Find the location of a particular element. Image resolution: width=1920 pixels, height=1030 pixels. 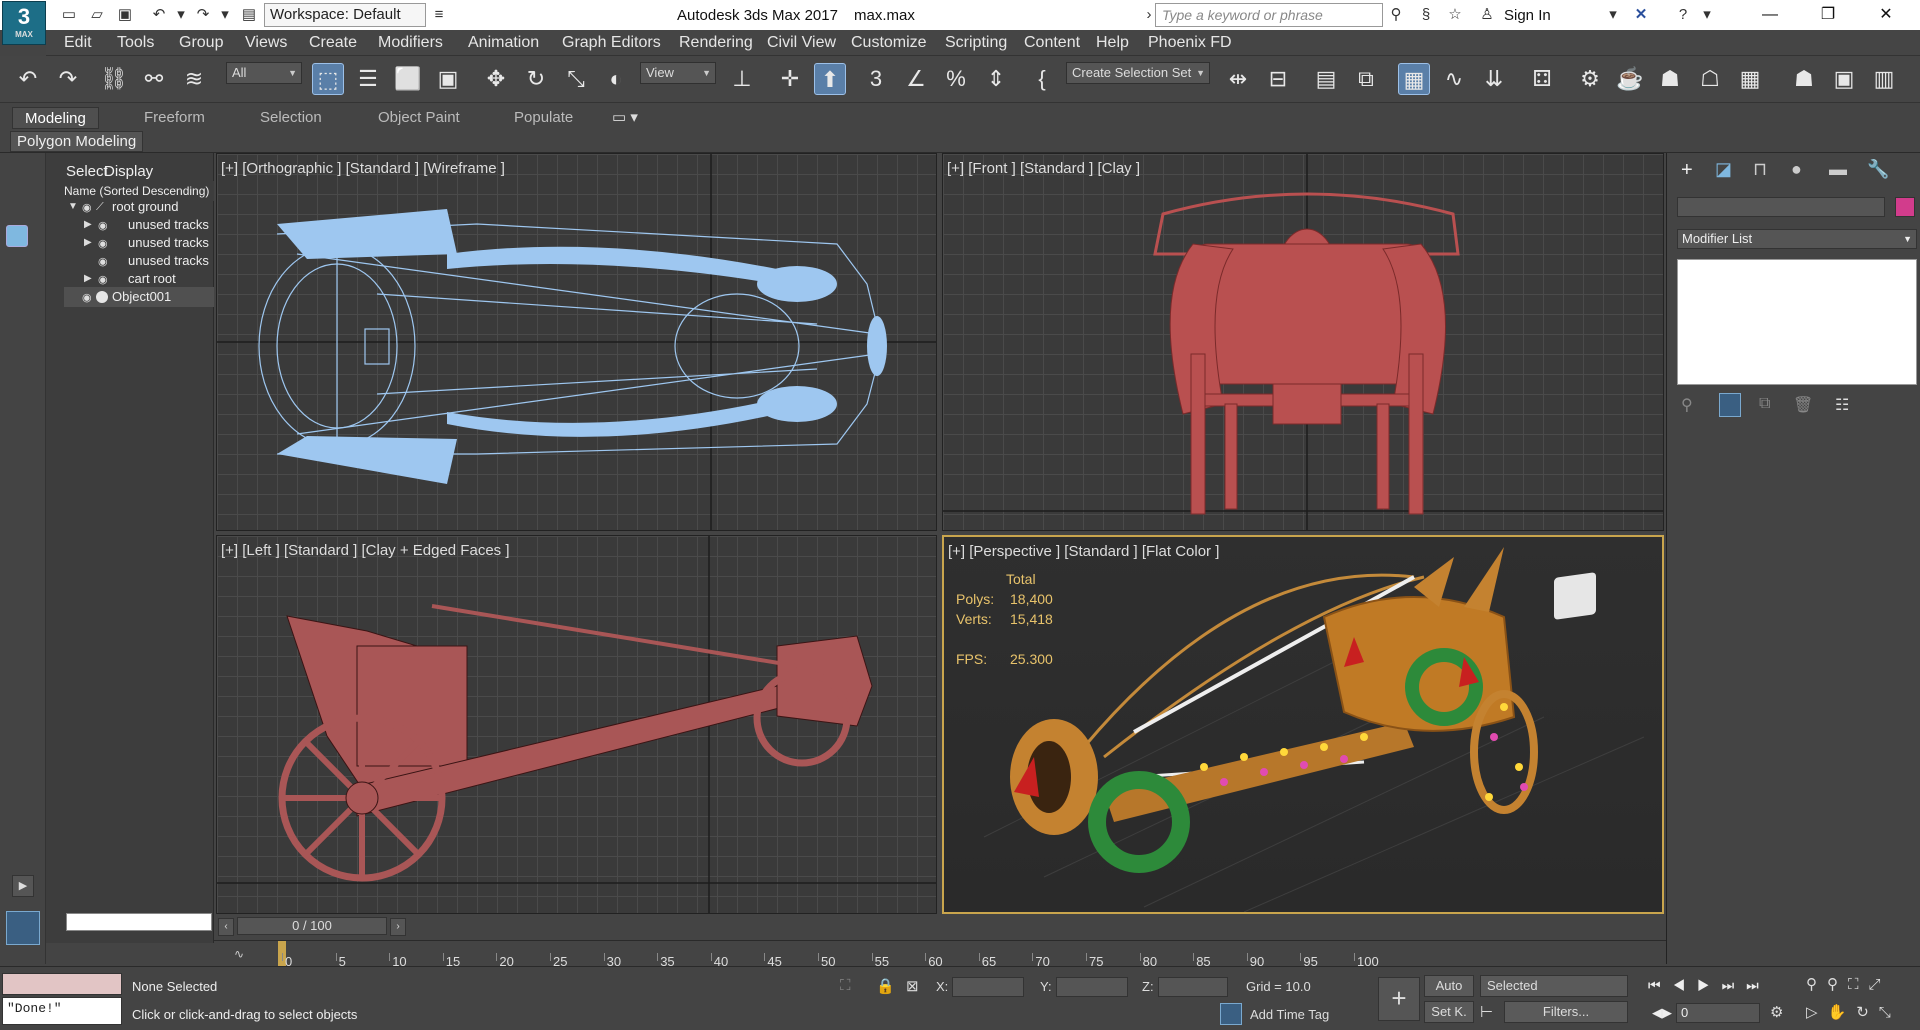

key-step-icon: ◀▶ is located at coordinates (1662, 1013).